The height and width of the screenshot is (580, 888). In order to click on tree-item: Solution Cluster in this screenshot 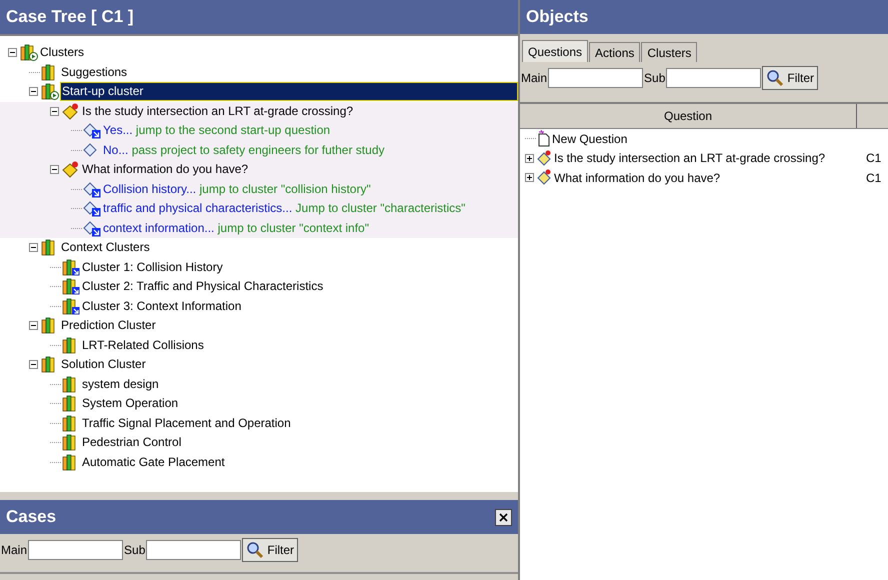, I will do `click(103, 365)`.